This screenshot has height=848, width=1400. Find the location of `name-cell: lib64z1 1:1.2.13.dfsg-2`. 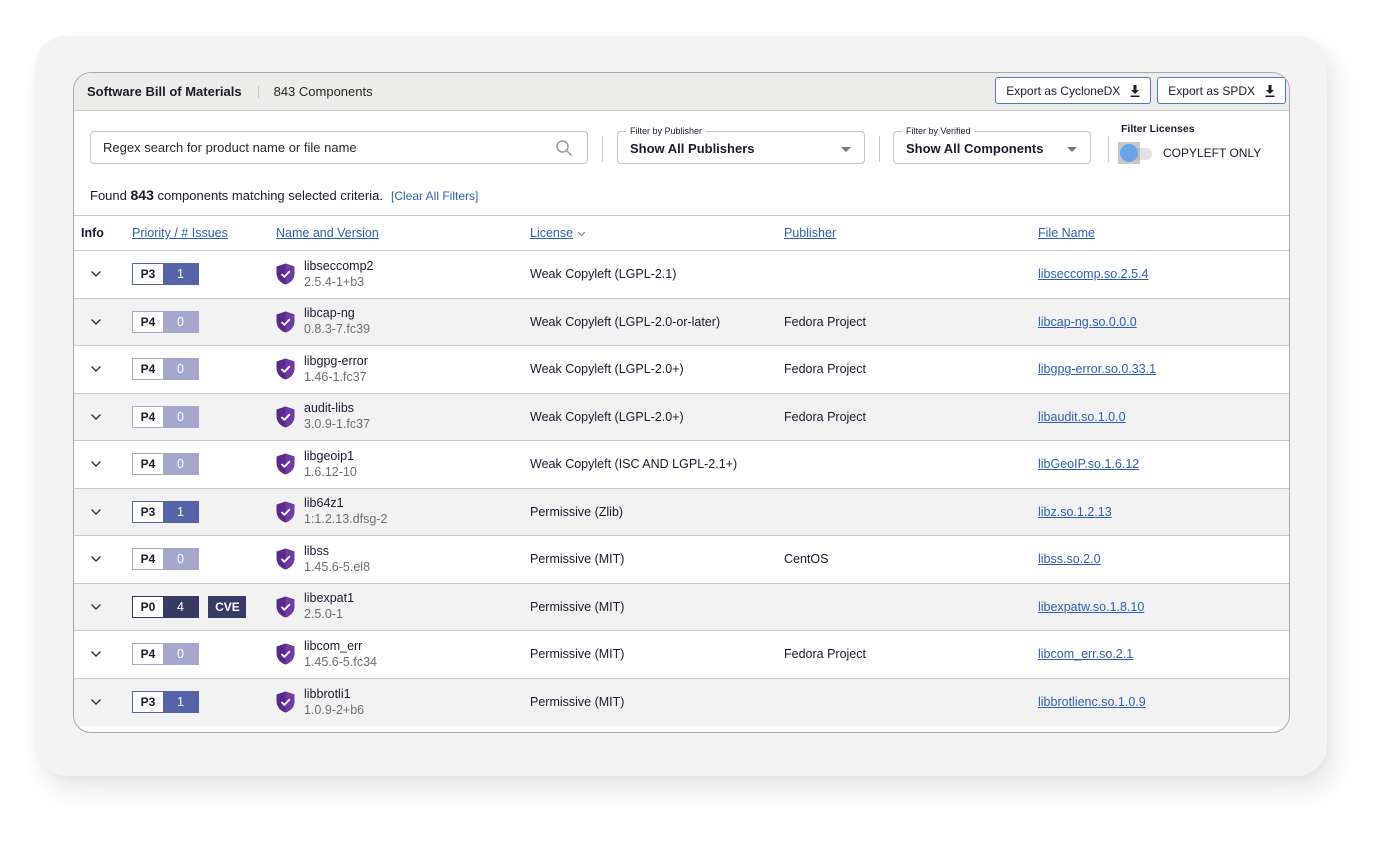

name-cell: lib64z1 1:1.2.13.dfsg-2 is located at coordinates (403, 512).